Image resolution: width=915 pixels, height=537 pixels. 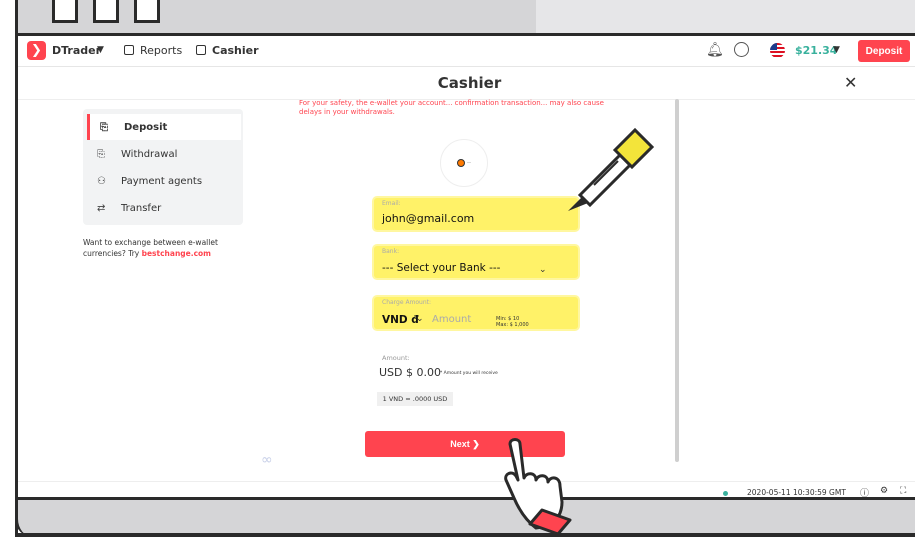 What do you see at coordinates (777, 50) in the screenshot?
I see `us-flag-icon` at bounding box center [777, 50].